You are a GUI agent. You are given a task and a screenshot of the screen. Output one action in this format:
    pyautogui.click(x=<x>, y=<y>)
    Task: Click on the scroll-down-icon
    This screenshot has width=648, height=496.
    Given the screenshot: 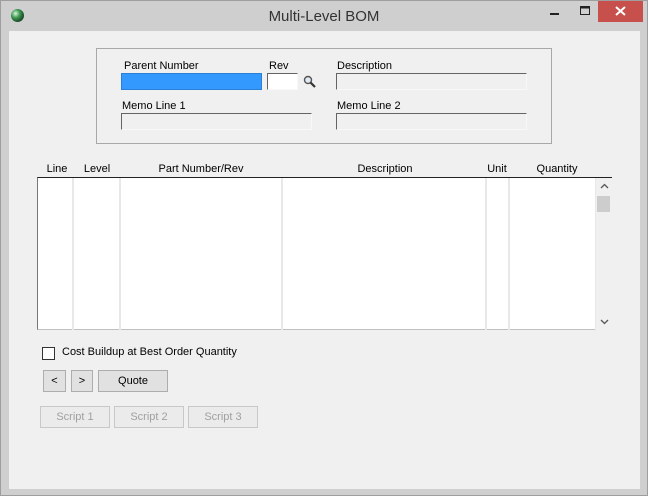 What is the action you would take?
    pyautogui.click(x=604, y=322)
    